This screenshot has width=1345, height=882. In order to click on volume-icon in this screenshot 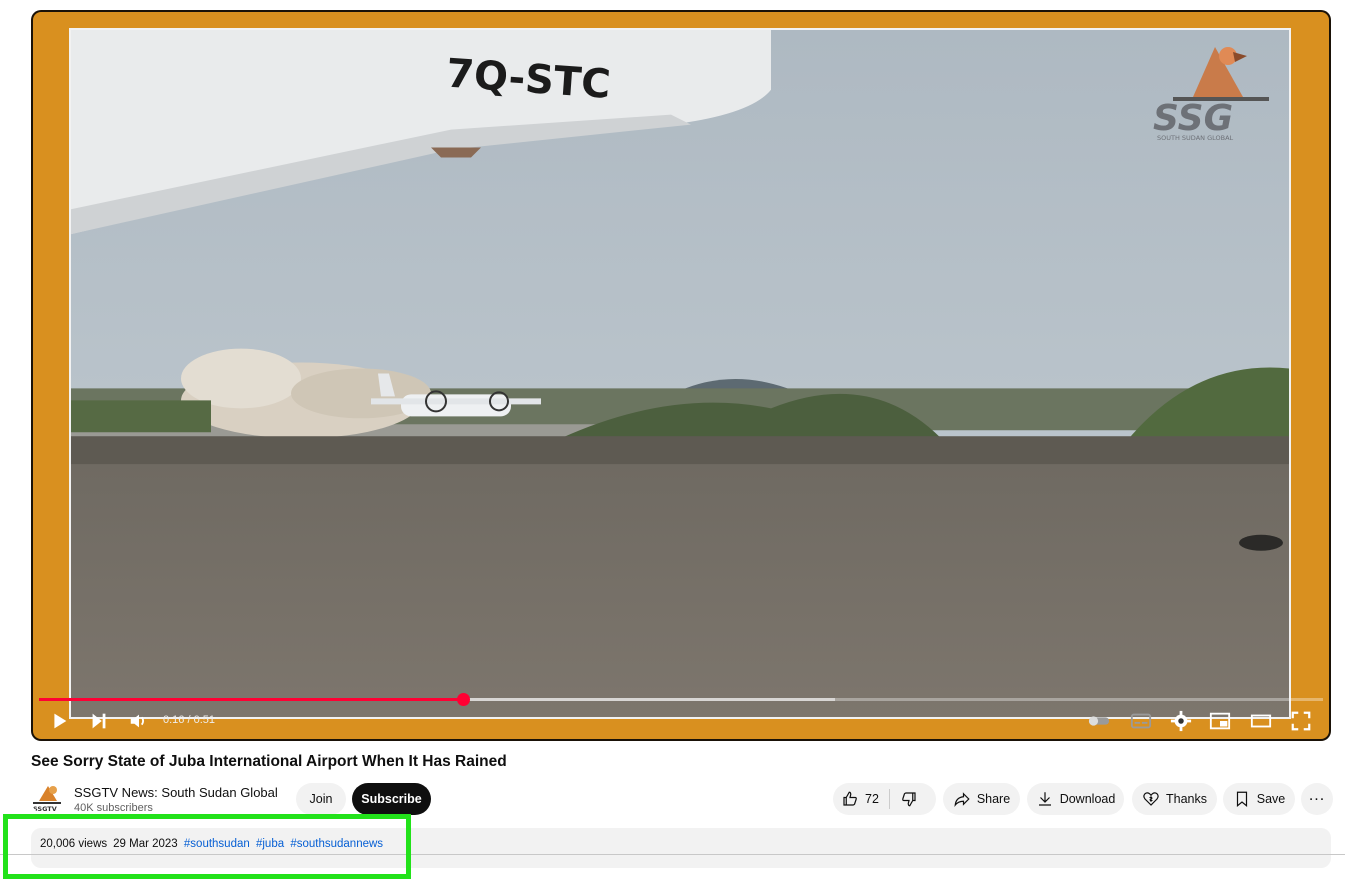, I will do `click(137, 721)`.